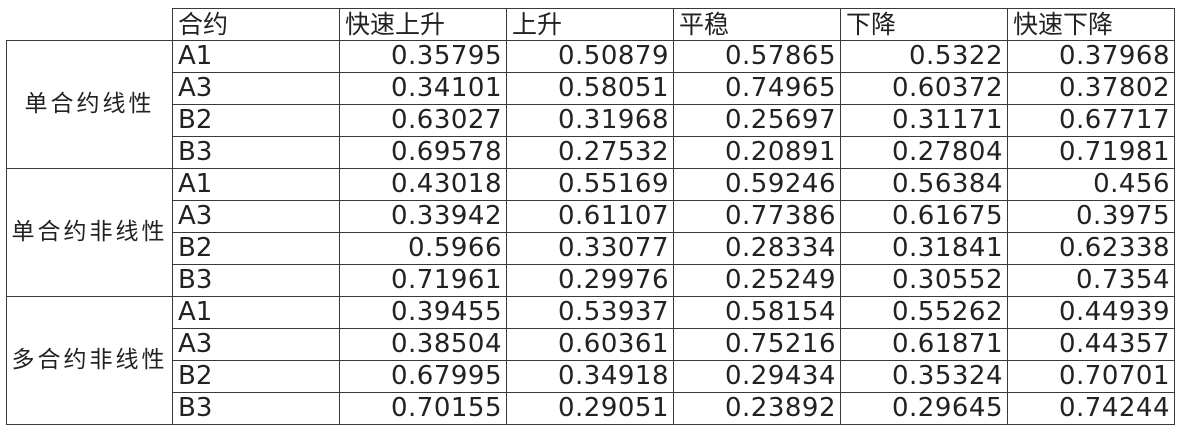 The width and height of the screenshot is (1183, 430). What do you see at coordinates (423, 24) in the screenshot?
I see `header-cell-rapid-rise: 快速上升` at bounding box center [423, 24].